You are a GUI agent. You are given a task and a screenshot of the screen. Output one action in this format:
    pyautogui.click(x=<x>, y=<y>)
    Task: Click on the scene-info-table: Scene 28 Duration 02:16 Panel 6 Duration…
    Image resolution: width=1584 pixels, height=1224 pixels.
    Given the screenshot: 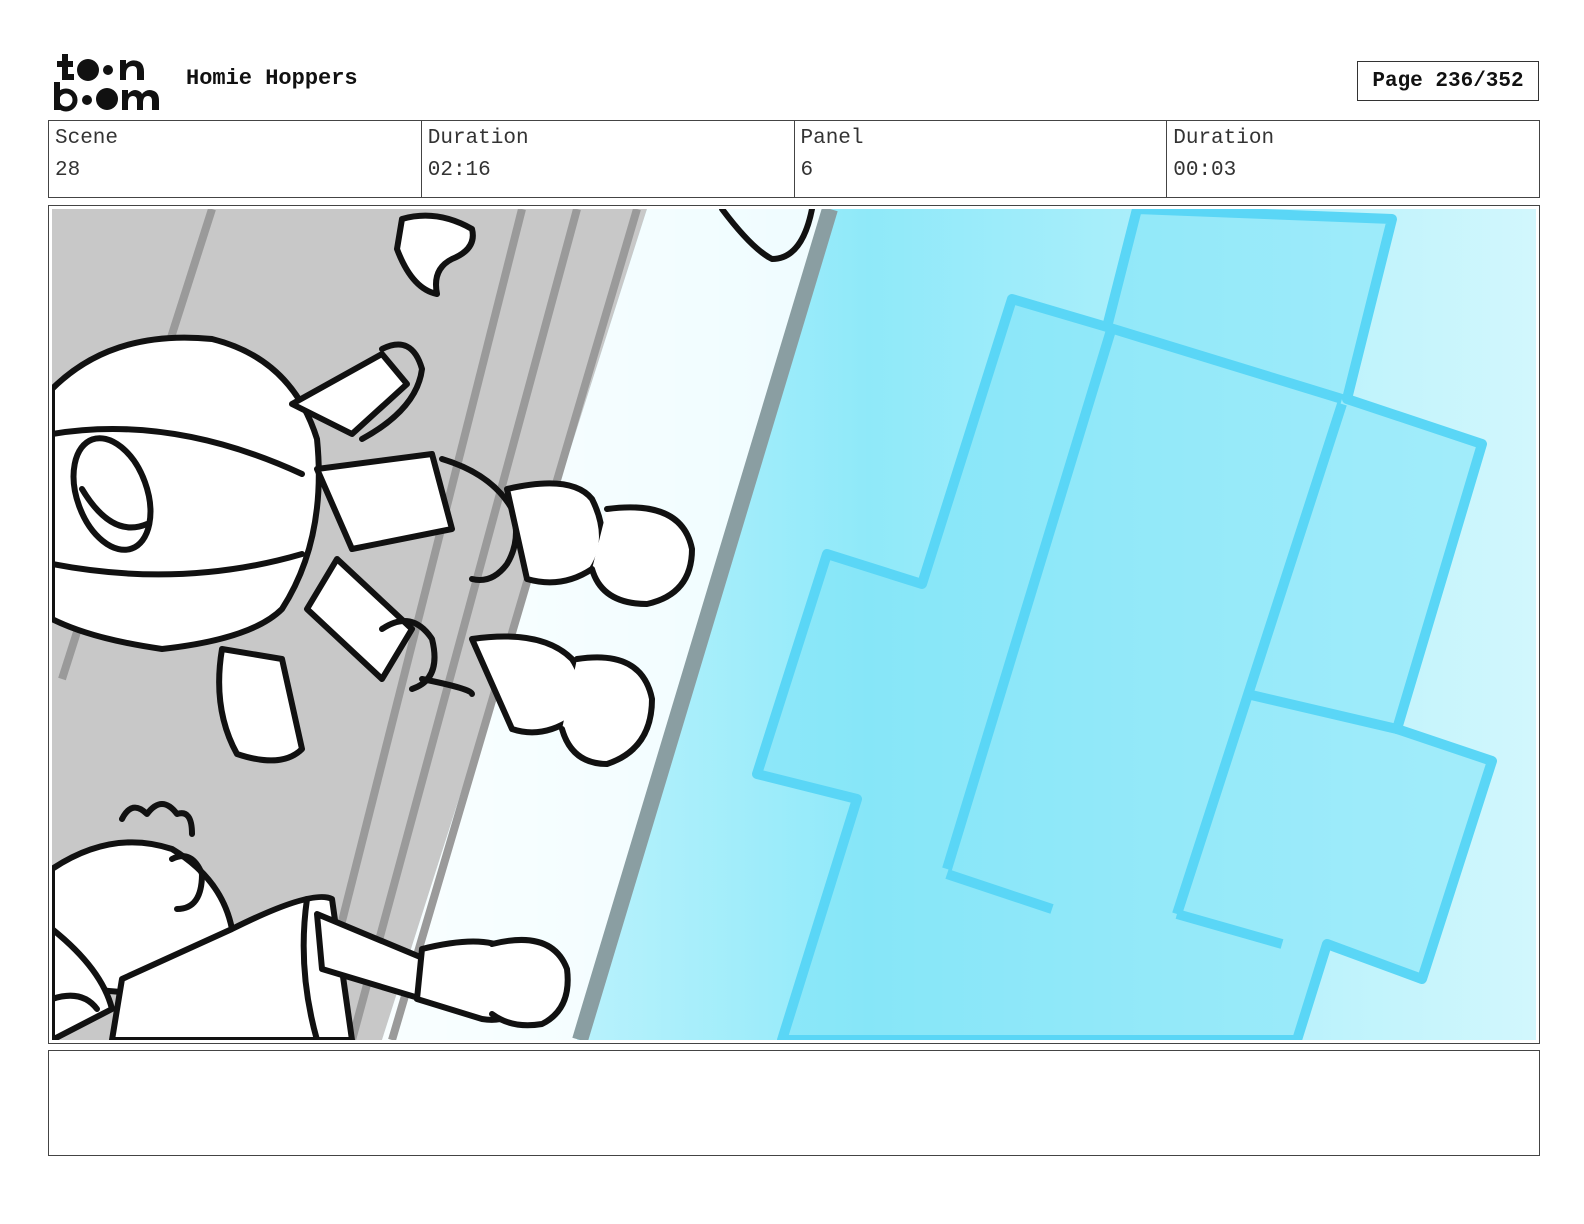 What is the action you would take?
    pyautogui.click(x=794, y=159)
    